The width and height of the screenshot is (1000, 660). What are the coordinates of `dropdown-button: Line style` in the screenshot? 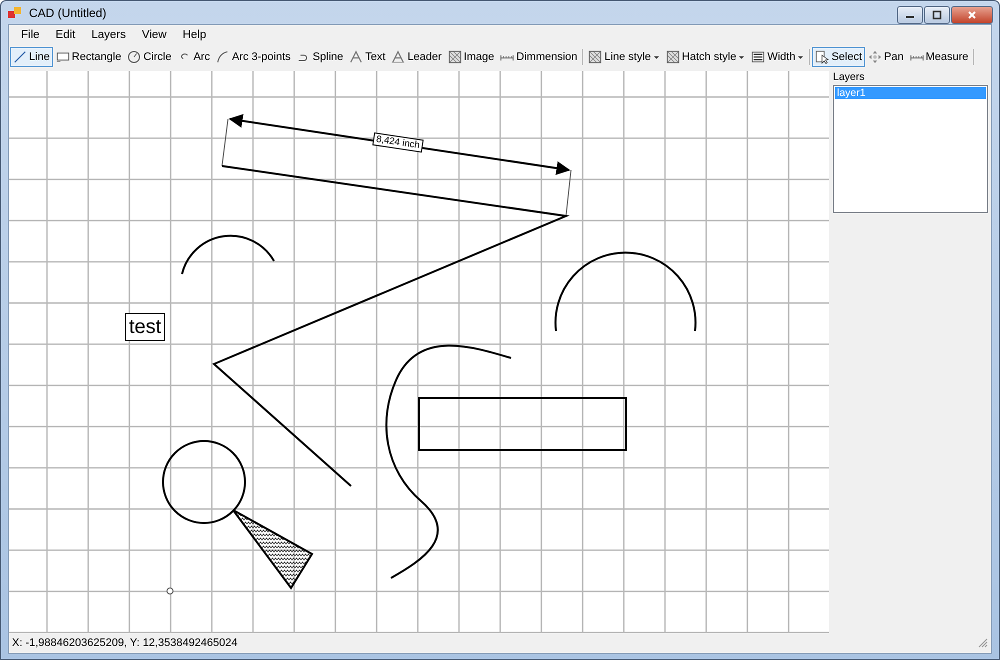 It's located at (624, 57).